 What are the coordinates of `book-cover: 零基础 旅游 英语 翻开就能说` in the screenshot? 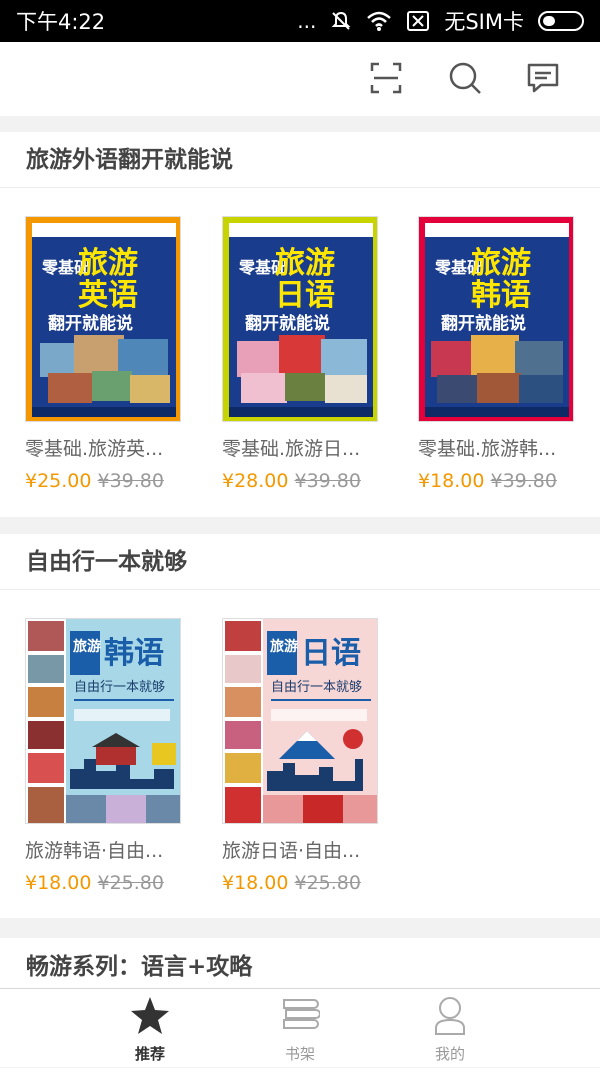 It's located at (103, 319).